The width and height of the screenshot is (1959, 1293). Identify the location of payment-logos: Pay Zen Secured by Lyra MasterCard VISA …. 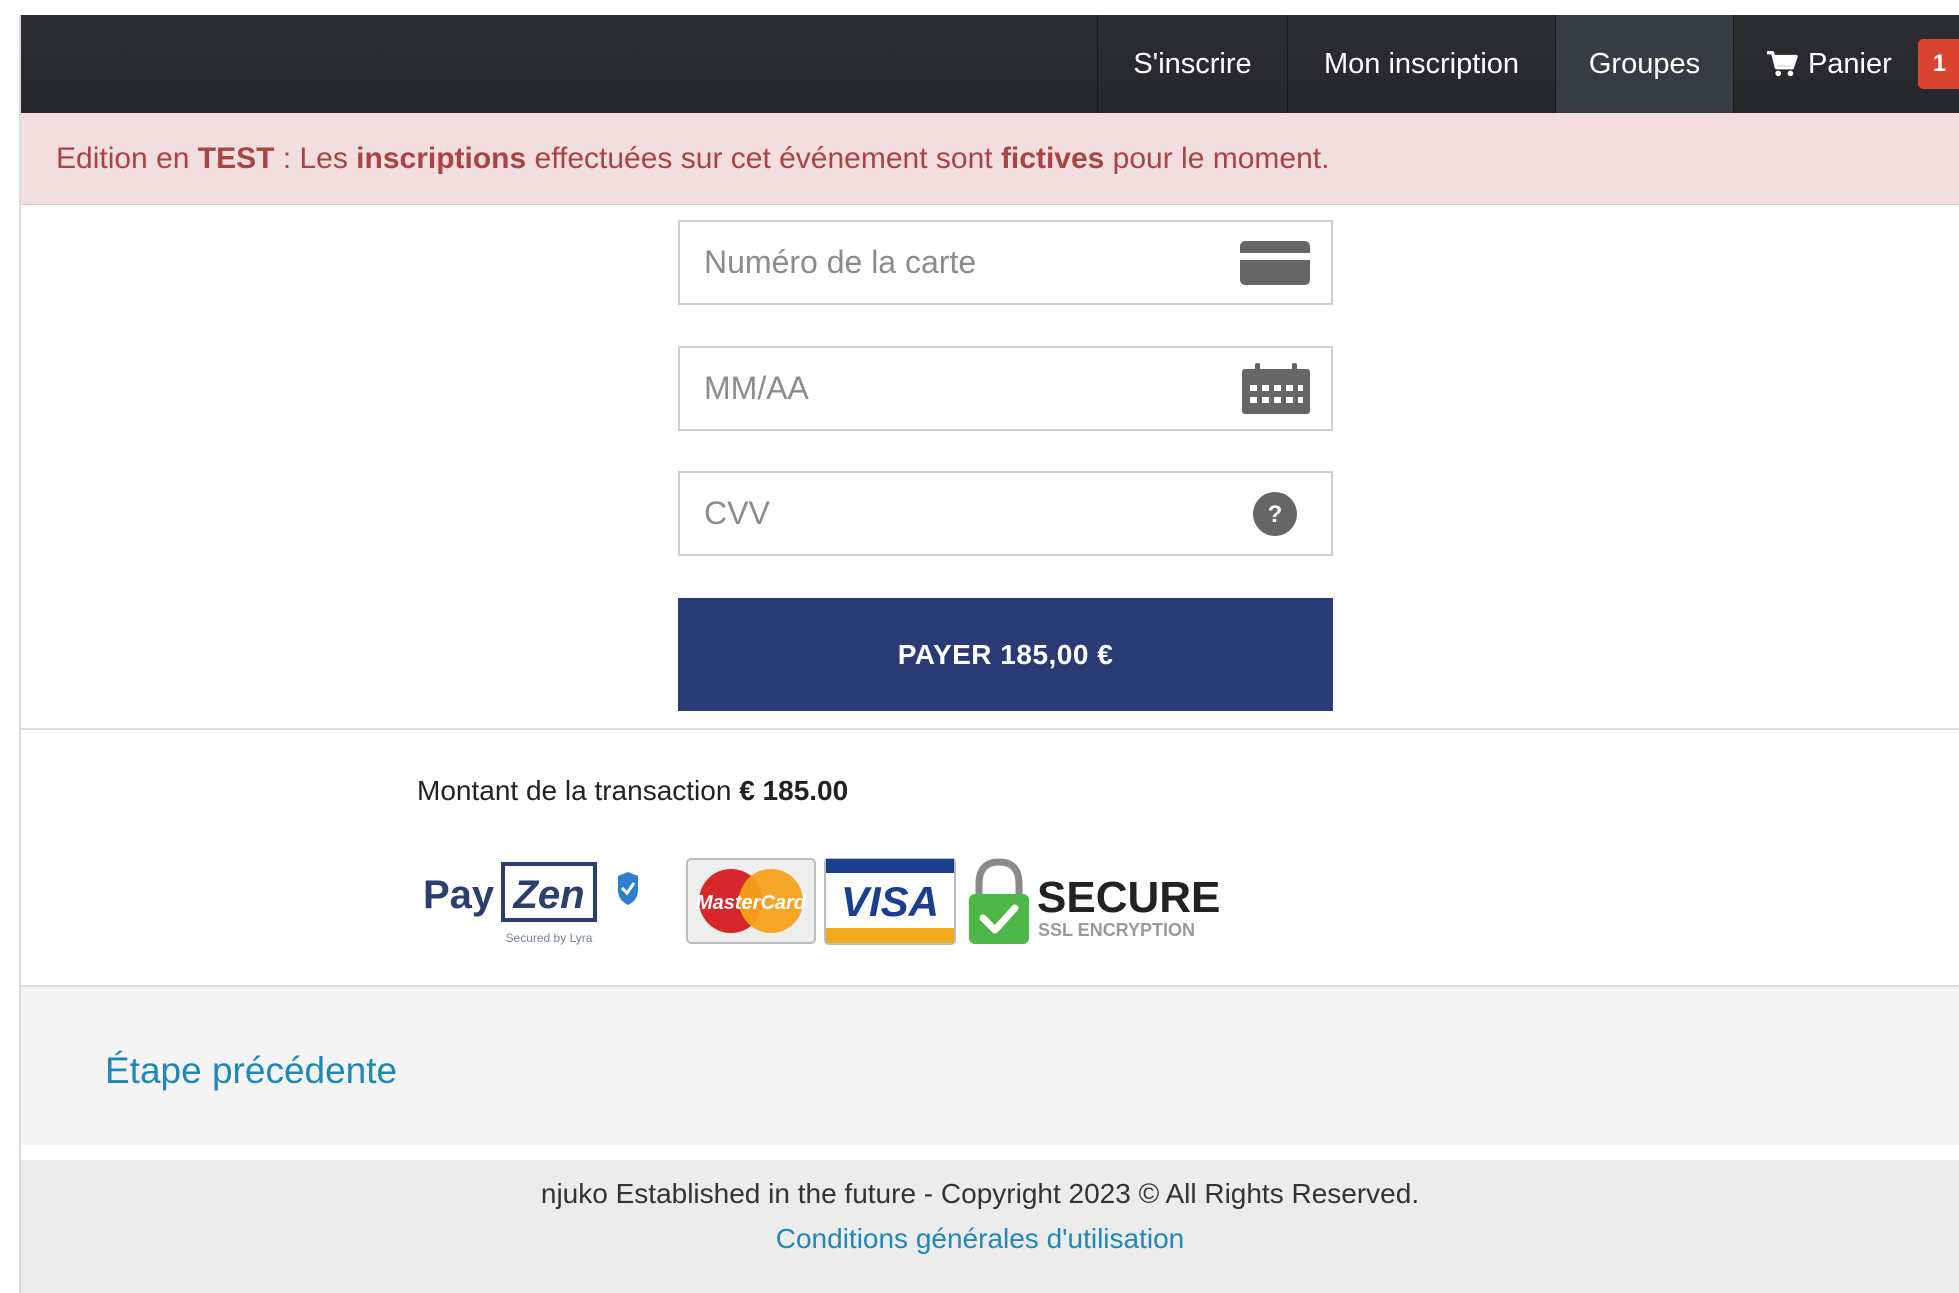
(821, 901).